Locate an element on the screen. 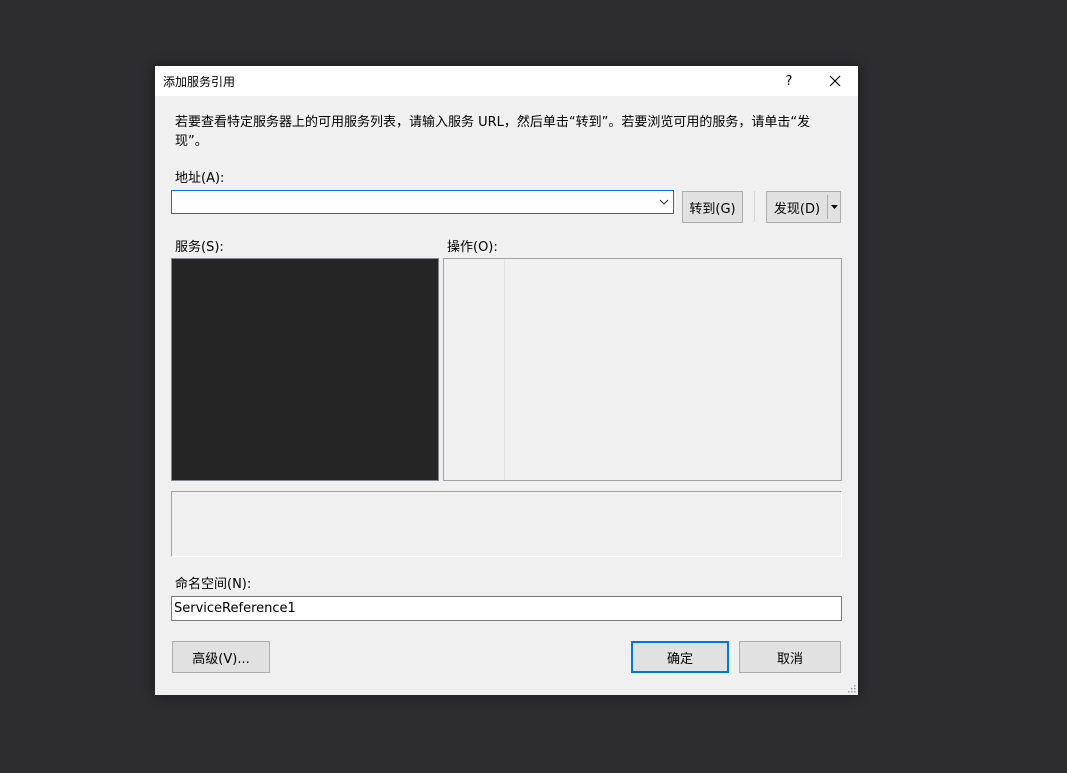 The height and width of the screenshot is (773, 1067). namespace-label: 命名空间(N): is located at coordinates (213, 584).